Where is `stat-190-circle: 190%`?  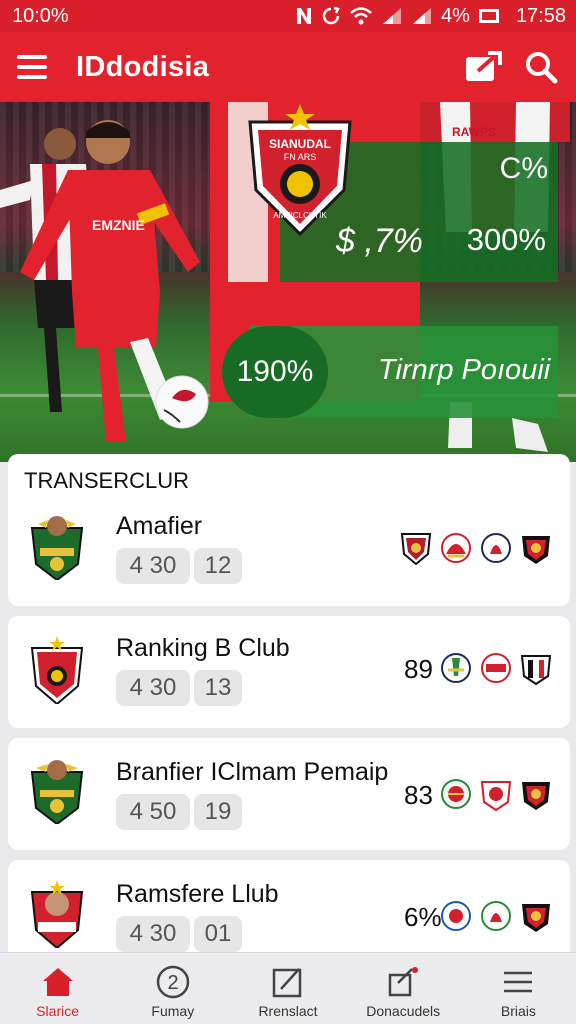 stat-190-circle: 190% is located at coordinates (275, 372).